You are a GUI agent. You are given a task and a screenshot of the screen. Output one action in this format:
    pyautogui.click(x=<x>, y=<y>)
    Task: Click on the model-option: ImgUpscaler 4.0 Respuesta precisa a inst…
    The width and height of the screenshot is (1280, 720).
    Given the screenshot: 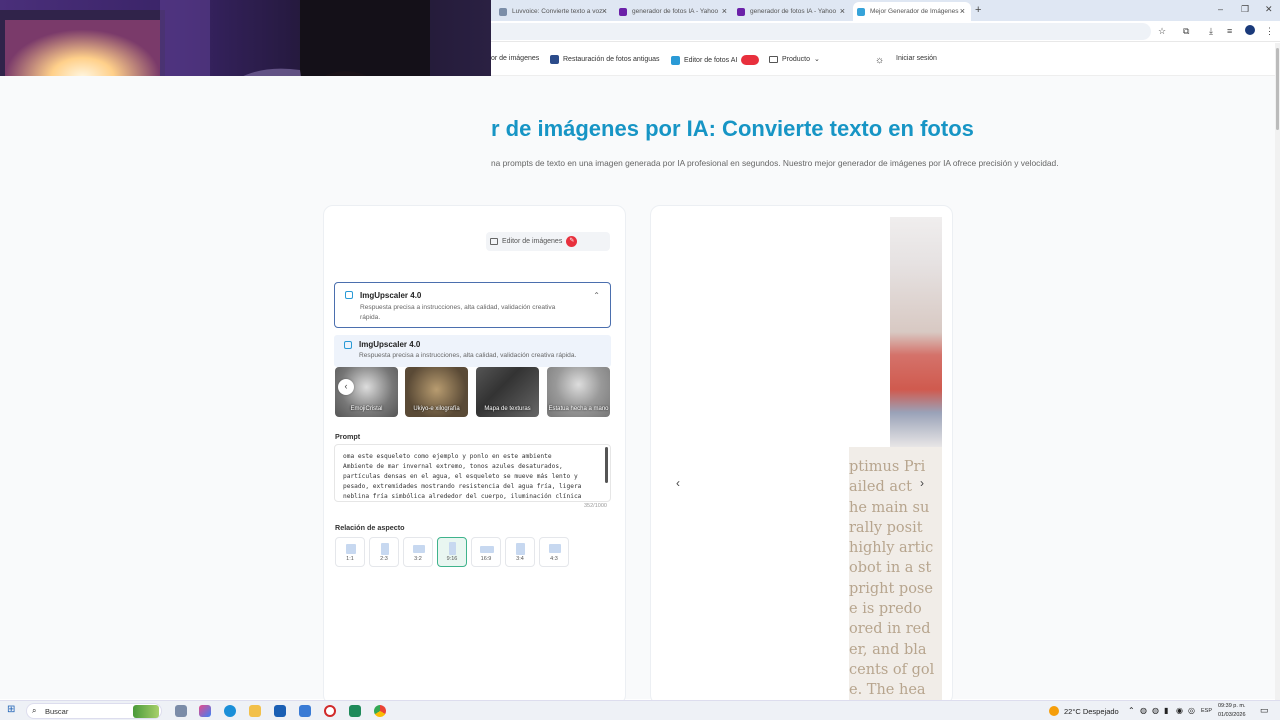 What is the action you would take?
    pyautogui.click(x=472, y=351)
    